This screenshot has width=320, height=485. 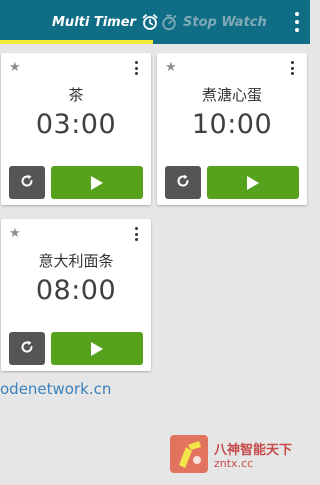 What do you see at coordinates (297, 22) in the screenshot?
I see `more-vert-icon` at bounding box center [297, 22].